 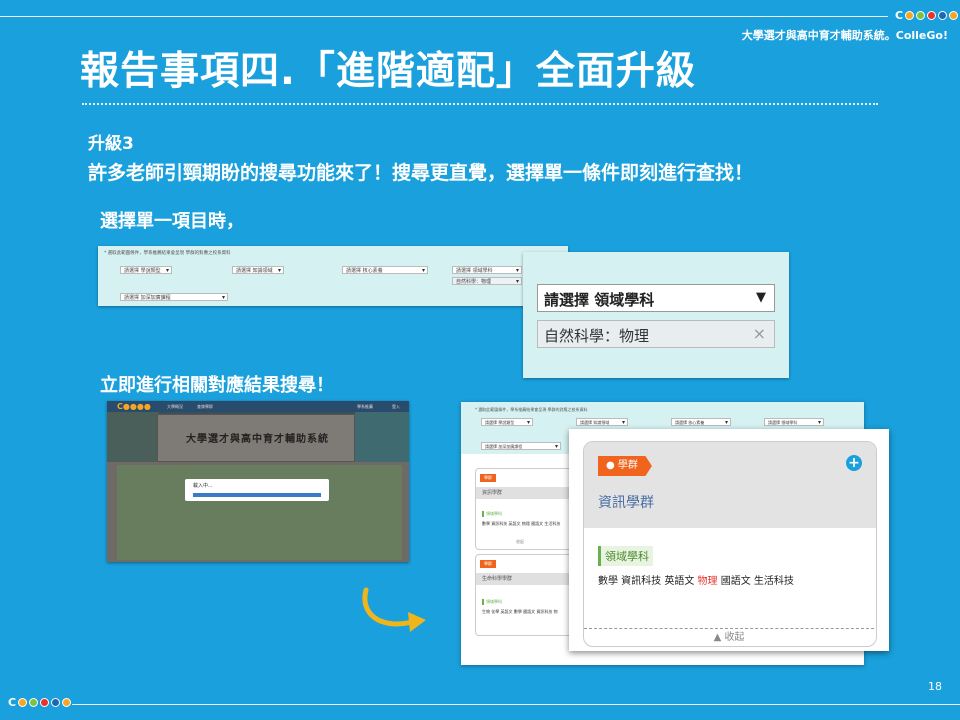 What do you see at coordinates (755, 581) in the screenshot?
I see `subjects-after: 國語文 生活科技` at bounding box center [755, 581].